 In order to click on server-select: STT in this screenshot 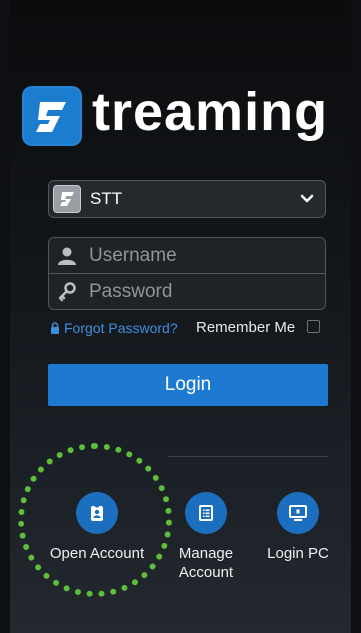, I will do `click(187, 199)`.